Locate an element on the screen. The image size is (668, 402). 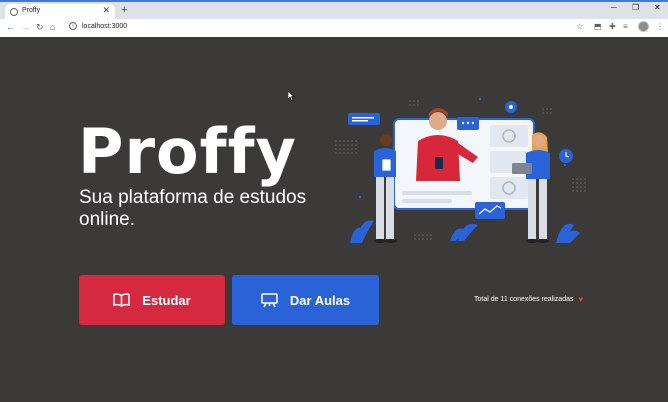
teach-button-label: Dar Aulas is located at coordinates (320, 300).